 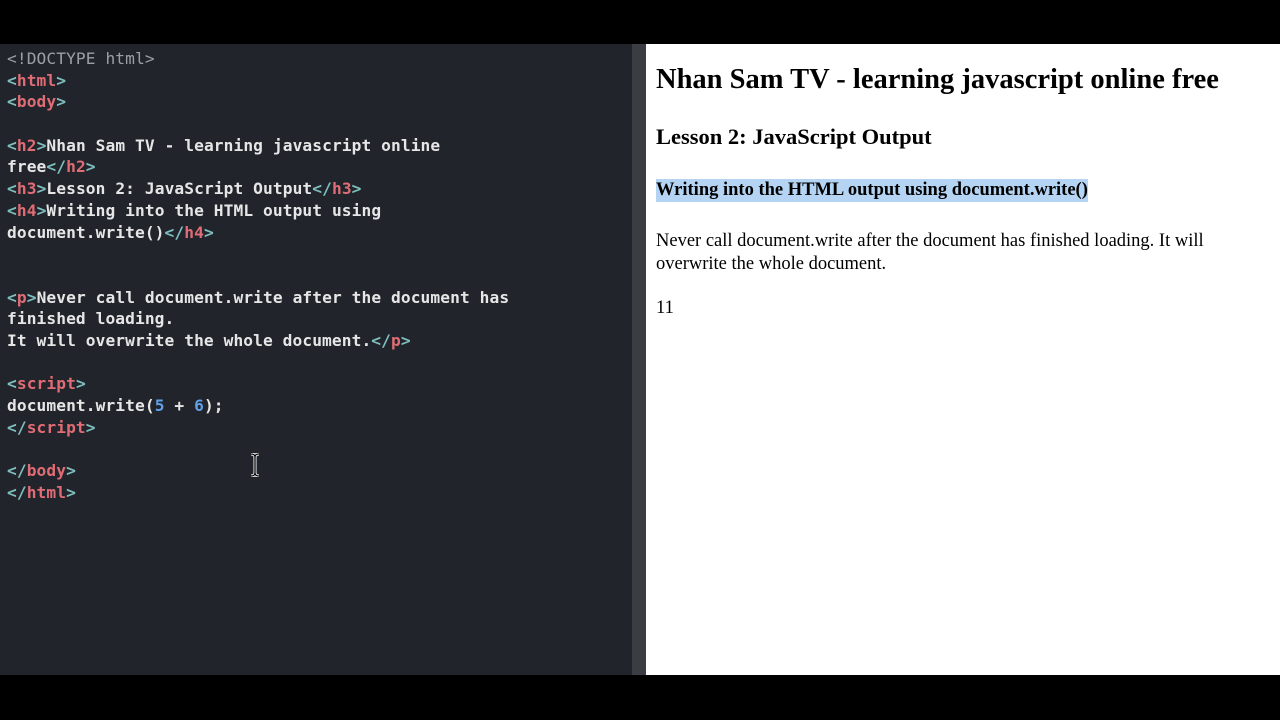 What do you see at coordinates (640, 22) in the screenshot?
I see `video-letterbox-top` at bounding box center [640, 22].